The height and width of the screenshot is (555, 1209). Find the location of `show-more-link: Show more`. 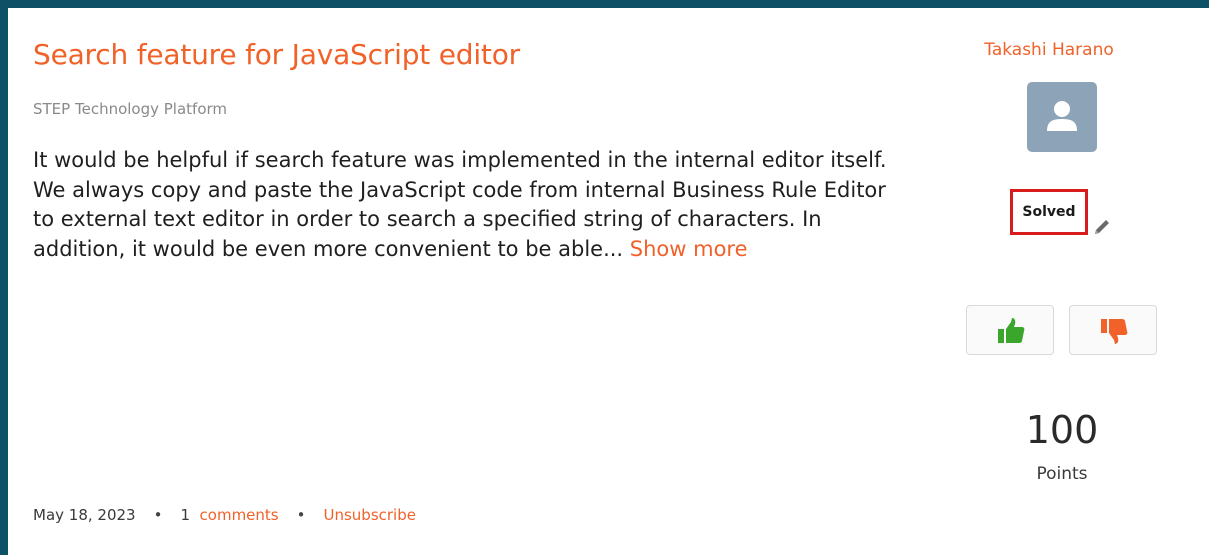

show-more-link: Show more is located at coordinates (689, 249).